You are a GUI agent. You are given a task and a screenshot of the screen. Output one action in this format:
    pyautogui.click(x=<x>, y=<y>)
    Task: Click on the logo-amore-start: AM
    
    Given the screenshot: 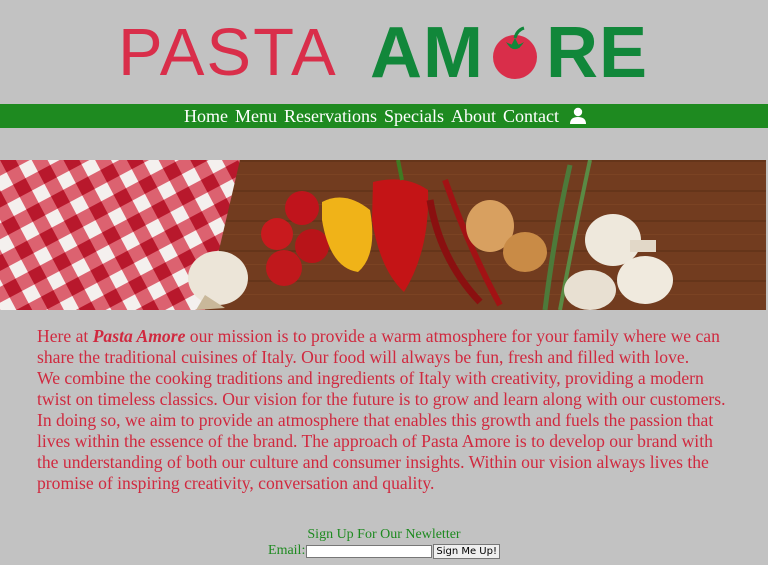 What is the action you would take?
    pyautogui.click(x=427, y=53)
    